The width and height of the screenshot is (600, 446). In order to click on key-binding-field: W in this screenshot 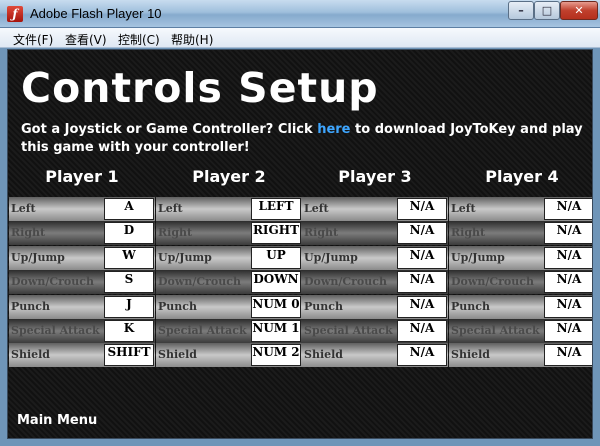, I will do `click(129, 257)`.